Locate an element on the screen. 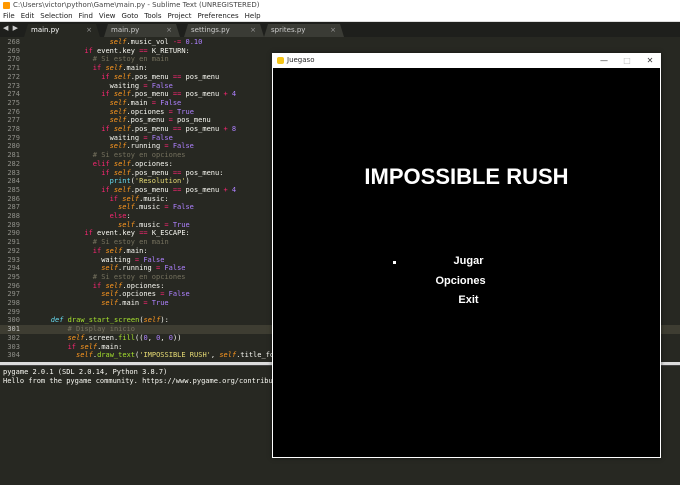 The image size is (680, 485). code-token: -= is located at coordinates (177, 42).